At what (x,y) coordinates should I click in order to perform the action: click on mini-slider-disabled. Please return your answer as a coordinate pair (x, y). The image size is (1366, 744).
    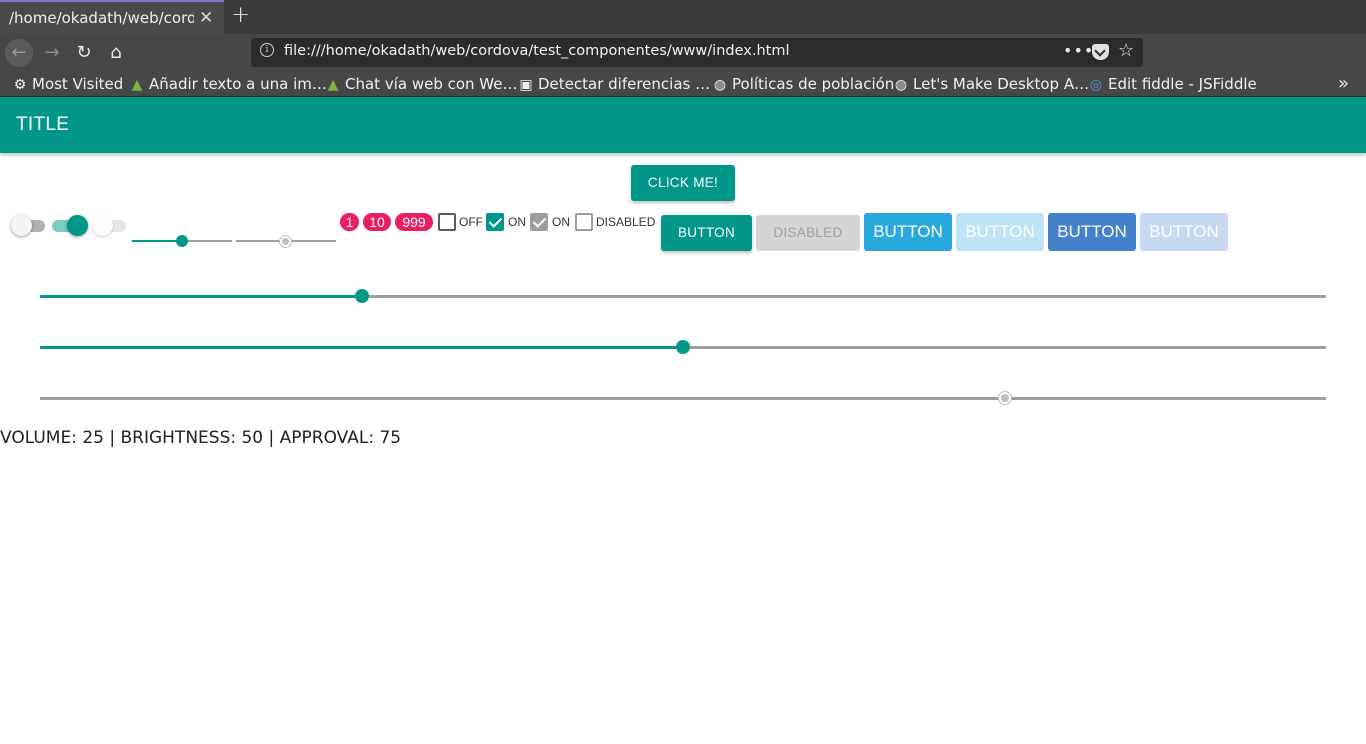
    Looking at the image, I should click on (286, 241).